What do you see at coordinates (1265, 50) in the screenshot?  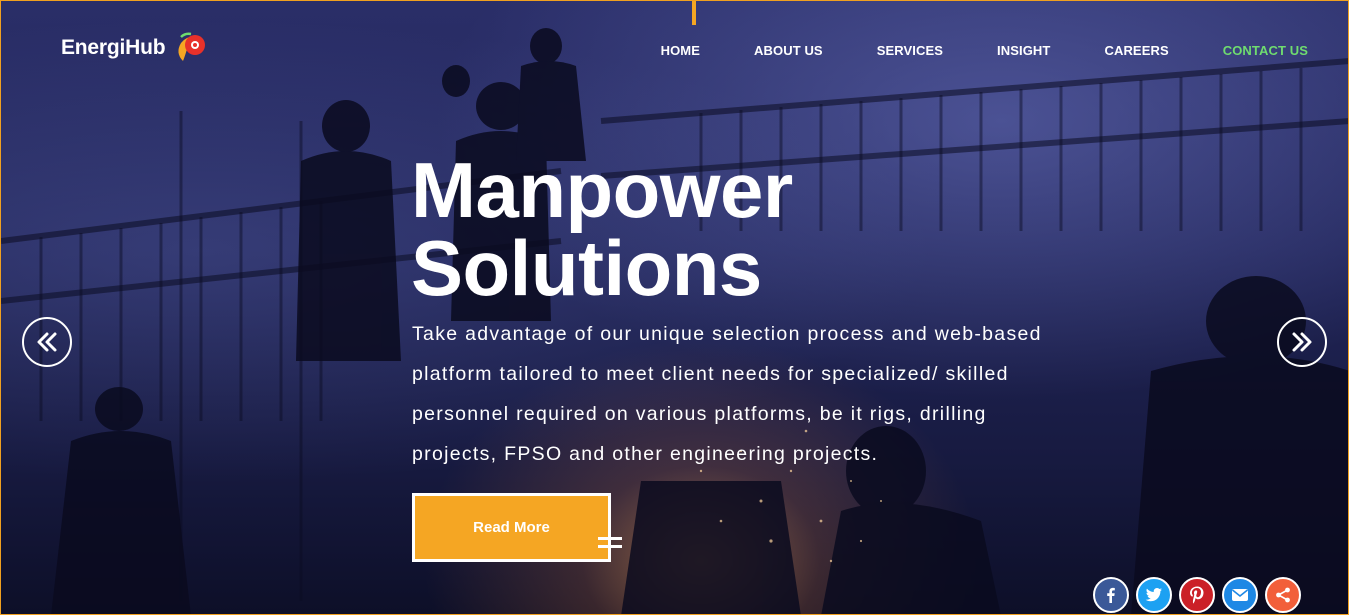 I see `nav-item-contact-us: CONTACT US` at bounding box center [1265, 50].